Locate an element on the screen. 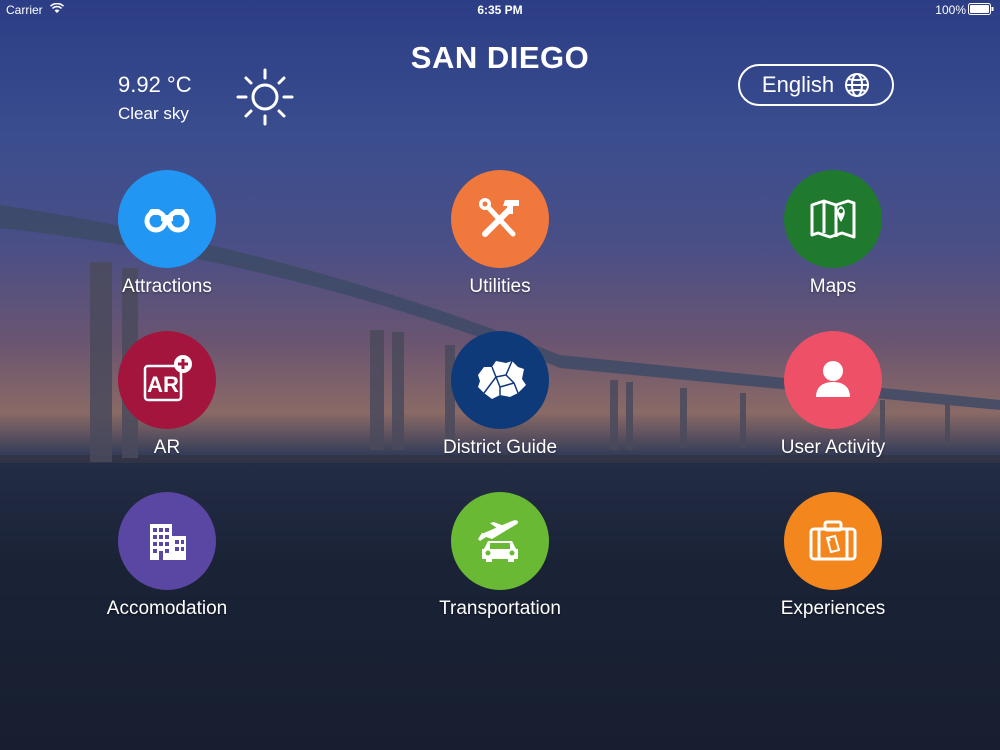 This screenshot has height=750, width=1000. district-guide-label: District Guide is located at coordinates (500, 447).